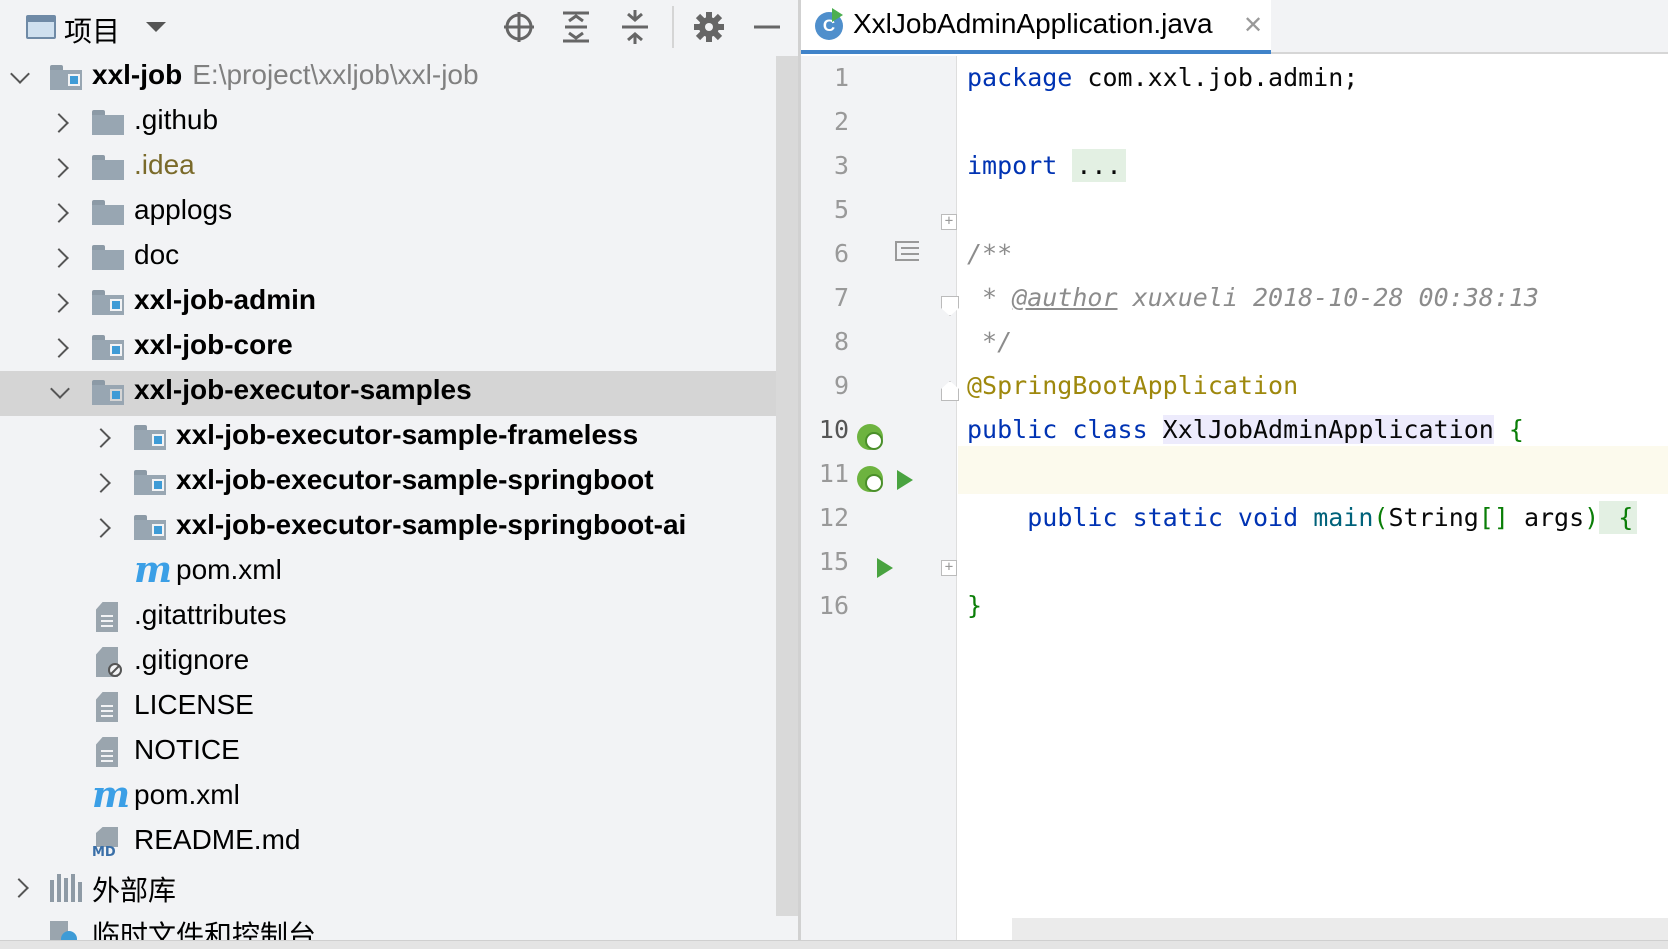 This screenshot has width=1668, height=949. I want to click on javadoc-tag: @author, so click(1065, 297).